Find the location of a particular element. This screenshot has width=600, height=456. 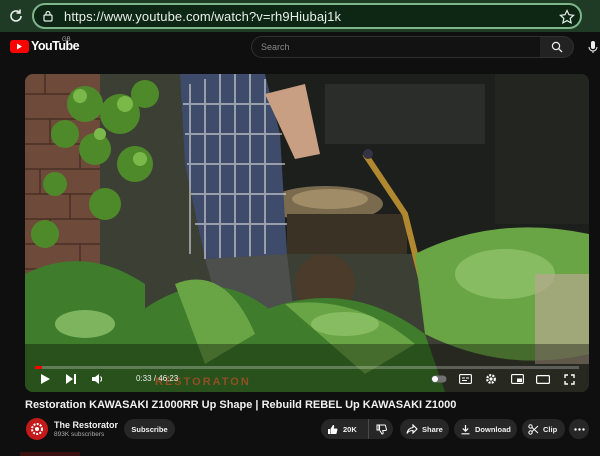

search-button is located at coordinates (557, 47).